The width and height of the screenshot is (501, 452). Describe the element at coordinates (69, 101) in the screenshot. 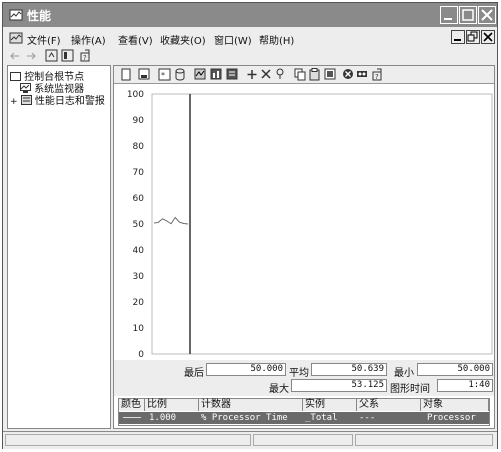

I see `tree-item-label: 性能日志和警报` at that location.